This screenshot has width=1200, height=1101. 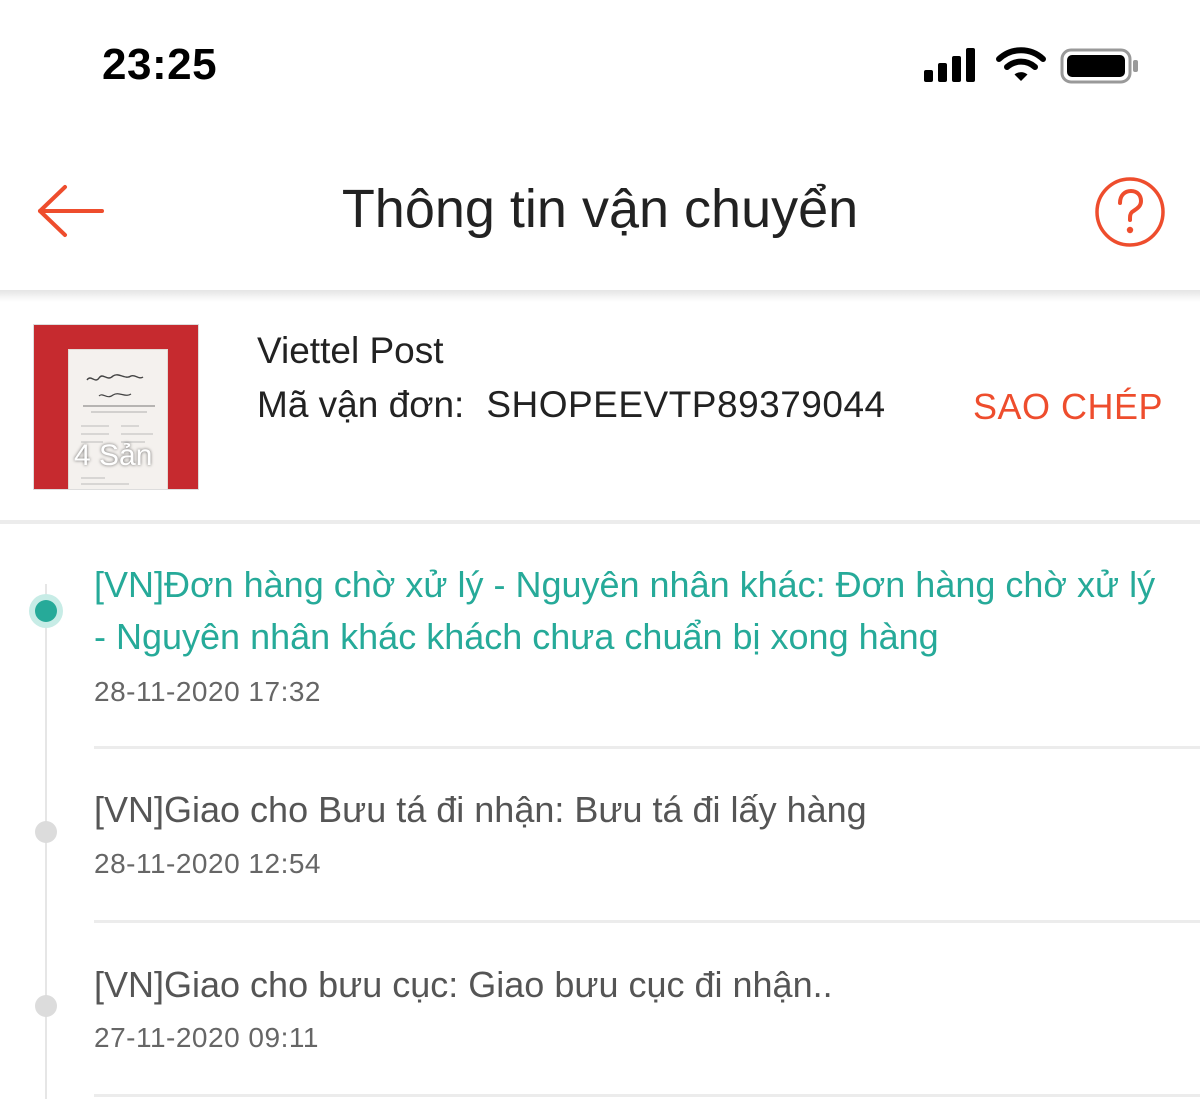 What do you see at coordinates (600, 296) in the screenshot?
I see `header-shadow` at bounding box center [600, 296].